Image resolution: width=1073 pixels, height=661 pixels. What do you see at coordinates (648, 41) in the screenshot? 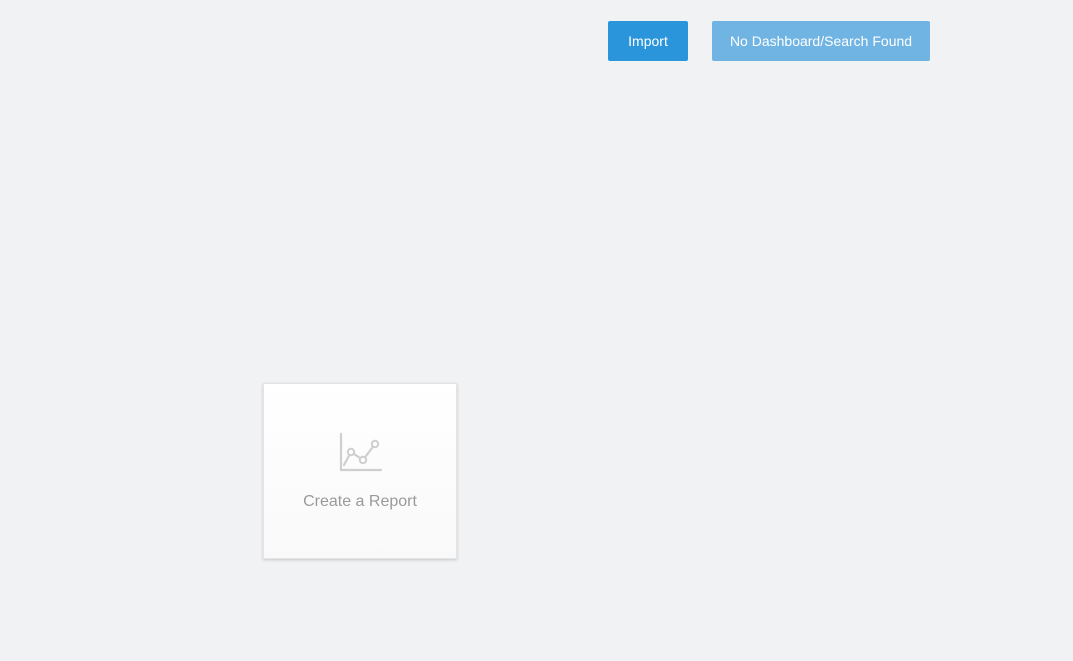
I see `import-button: Import` at bounding box center [648, 41].